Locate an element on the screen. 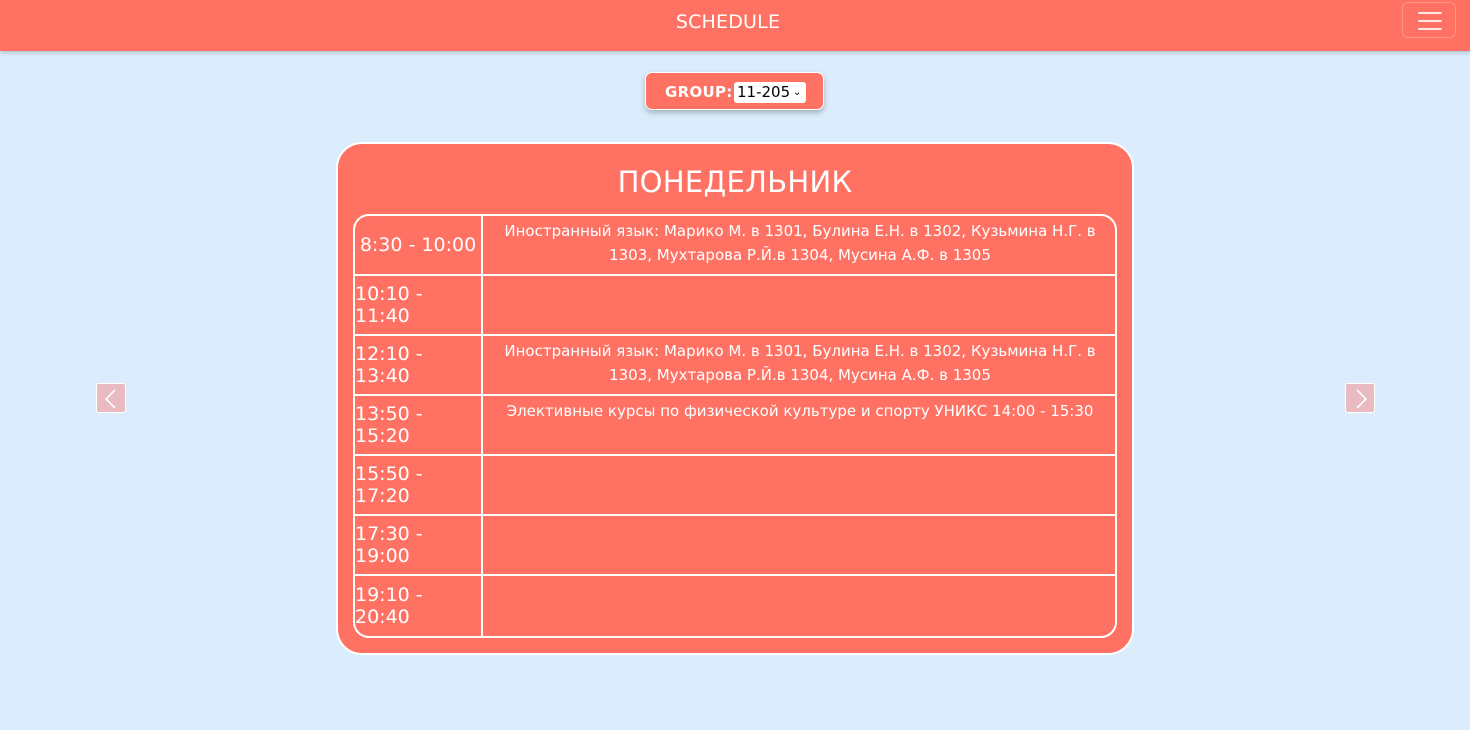 This screenshot has width=1470, height=730. chevron-down-icon: ⌄ is located at coordinates (797, 92).